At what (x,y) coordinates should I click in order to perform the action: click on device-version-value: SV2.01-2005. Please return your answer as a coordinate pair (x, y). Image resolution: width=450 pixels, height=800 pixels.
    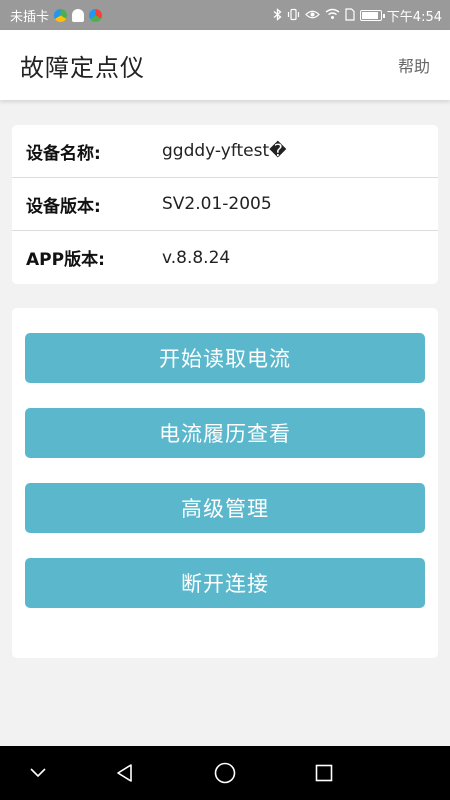
    Looking at the image, I should click on (217, 204).